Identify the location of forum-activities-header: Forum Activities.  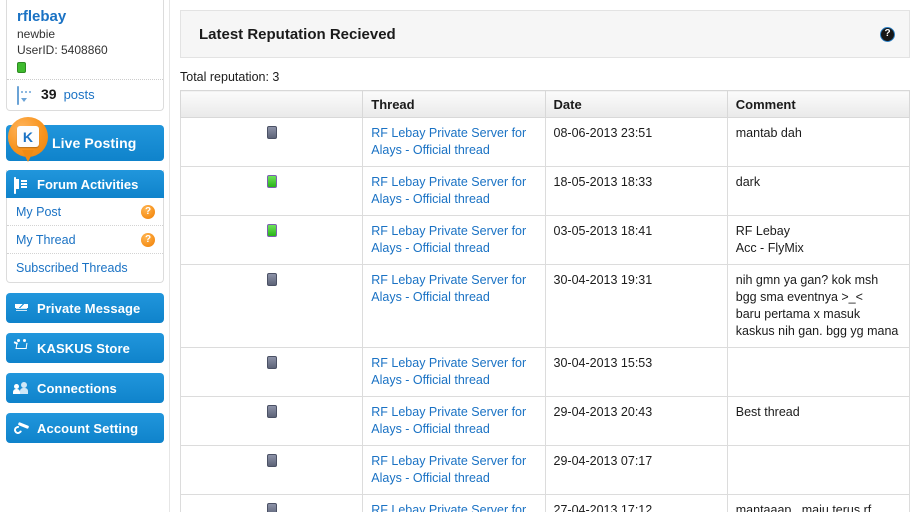
(85, 184).